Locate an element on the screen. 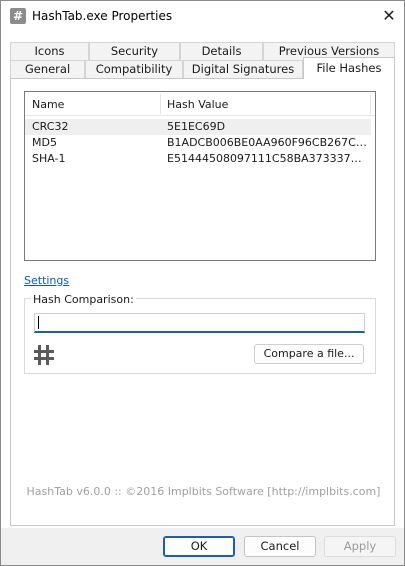 The width and height of the screenshot is (405, 566). hash-name: MD5 is located at coordinates (44, 142).